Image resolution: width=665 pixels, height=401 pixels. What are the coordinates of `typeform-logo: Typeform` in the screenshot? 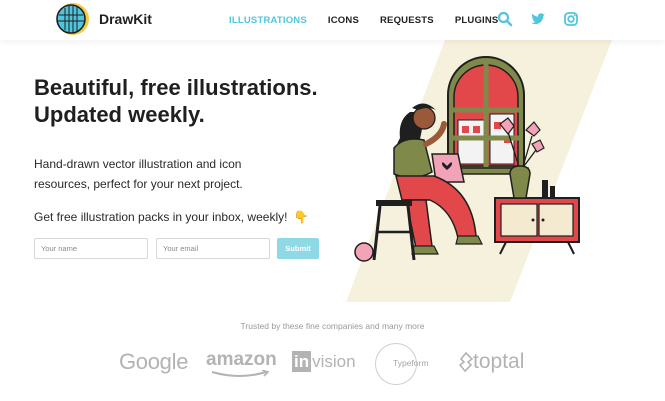 It's located at (411, 363).